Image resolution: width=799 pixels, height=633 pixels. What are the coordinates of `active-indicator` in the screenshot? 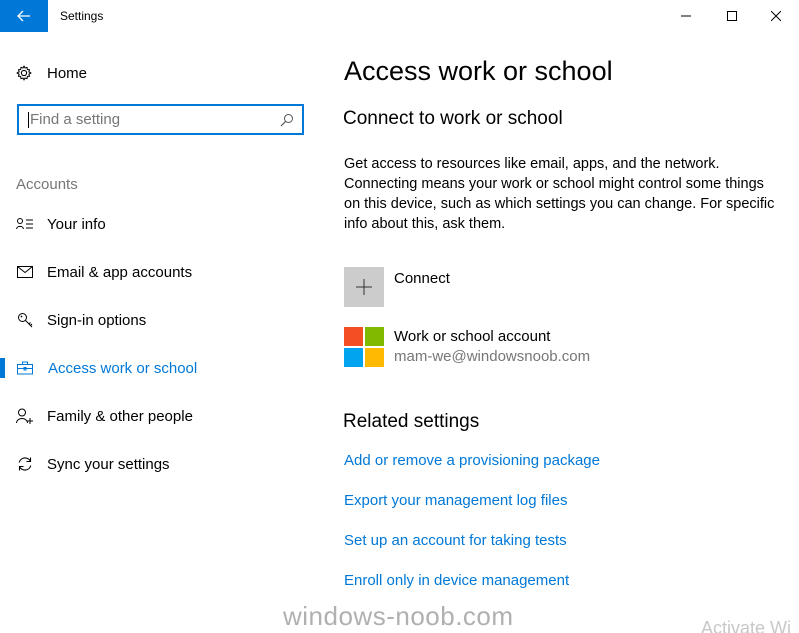 It's located at (2, 368).